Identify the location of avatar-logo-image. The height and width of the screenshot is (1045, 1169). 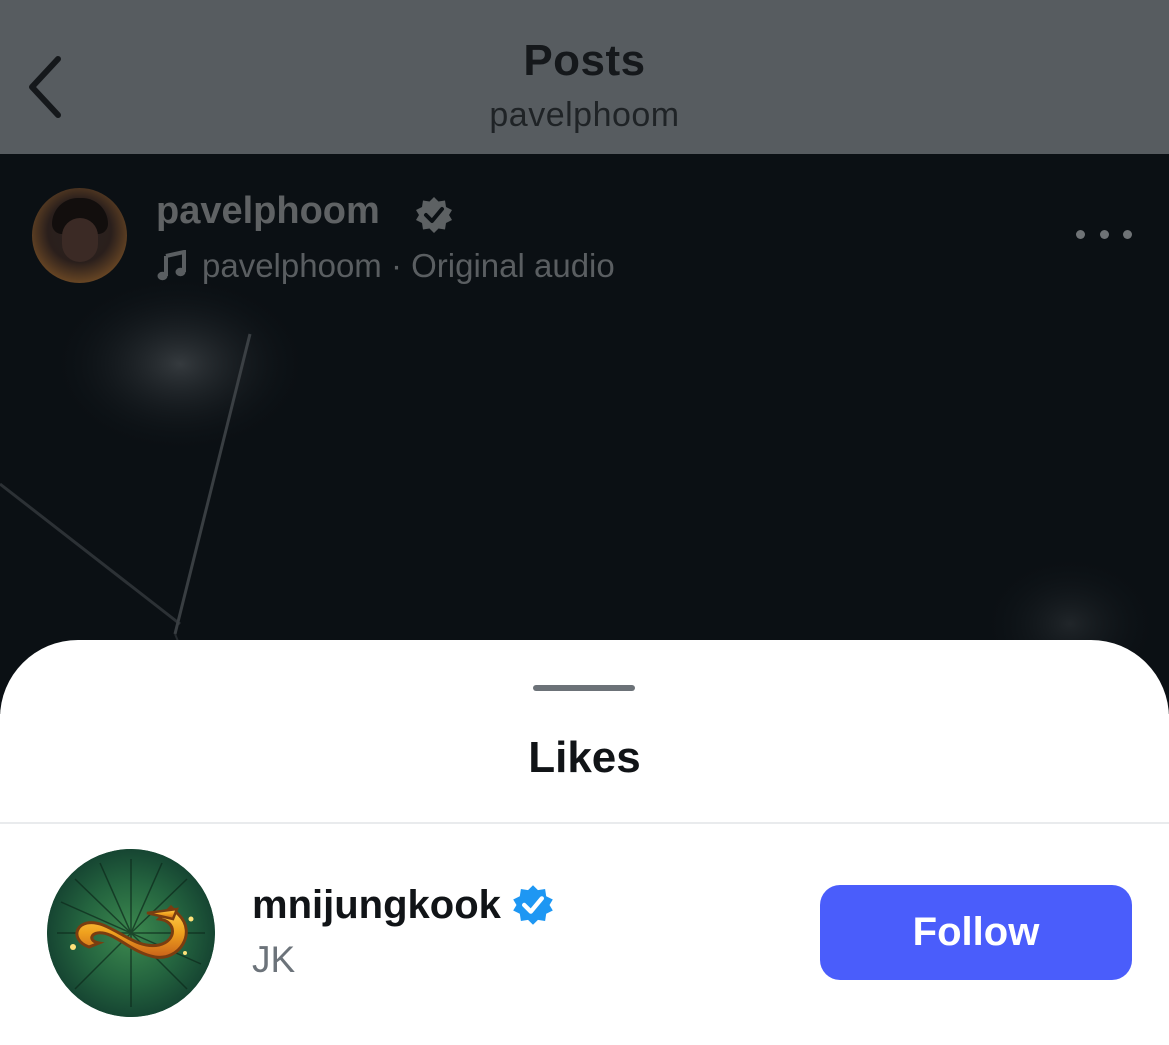
(131, 933).